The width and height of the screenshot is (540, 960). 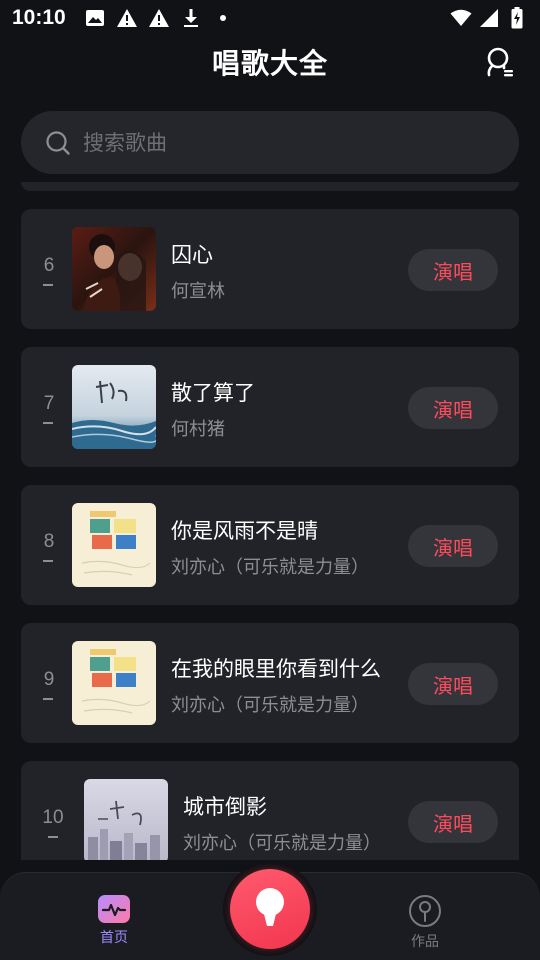 I want to click on microphone-icon, so click(x=270, y=907).